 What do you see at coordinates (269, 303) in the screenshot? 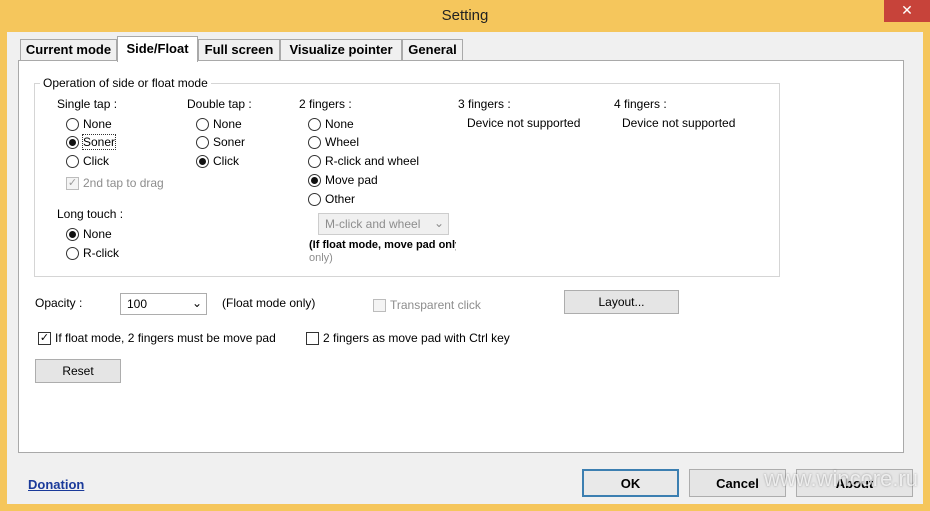
I see `float-mode-only-note: (Float mode only)` at bounding box center [269, 303].